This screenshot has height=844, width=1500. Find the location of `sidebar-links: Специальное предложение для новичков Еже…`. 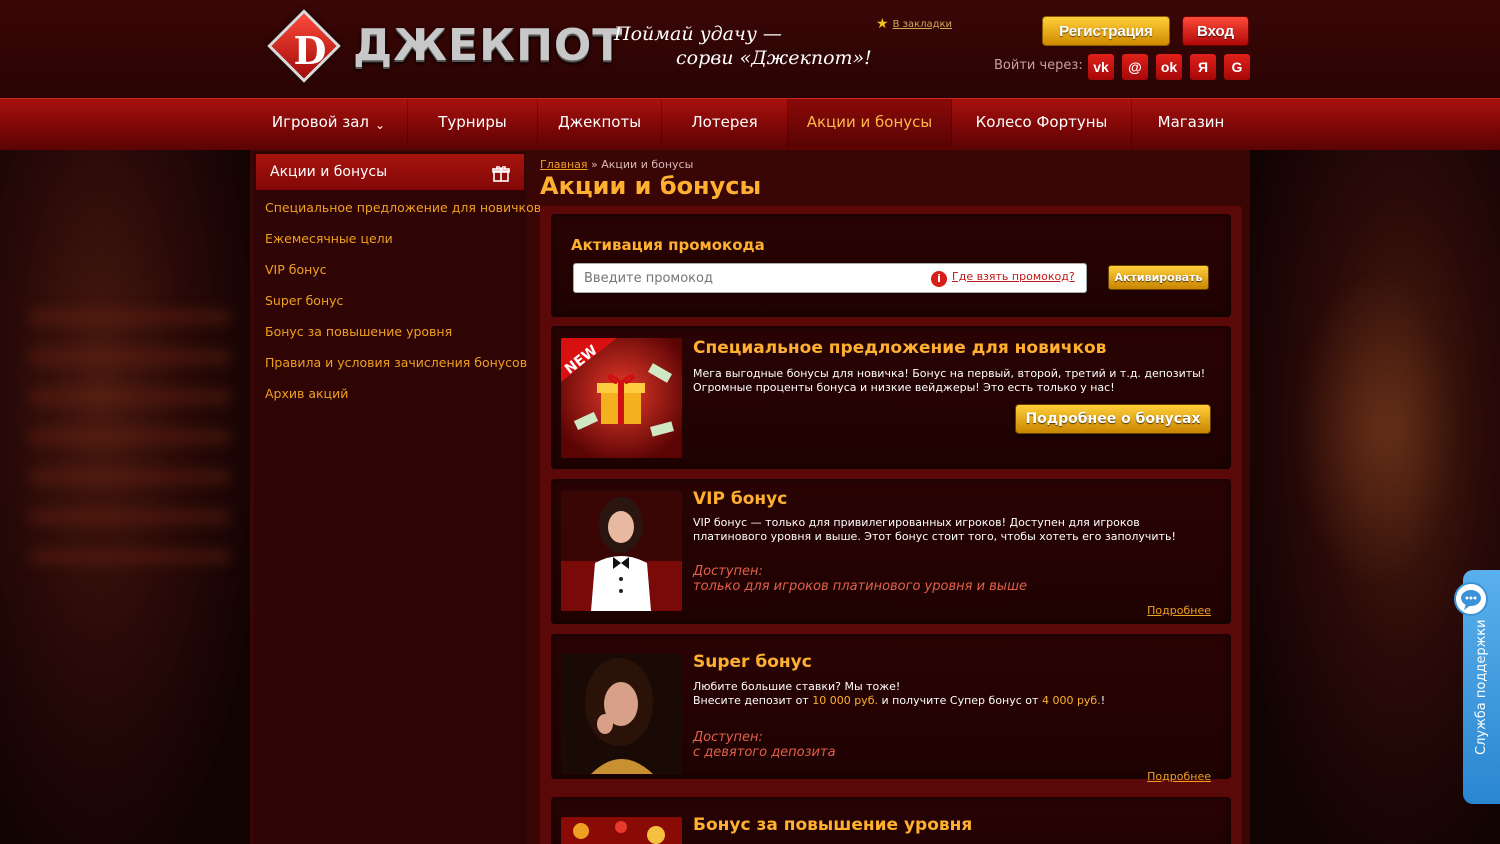

sidebar-links: Специальное предложение для новичков Еже… is located at coordinates (403, 306).